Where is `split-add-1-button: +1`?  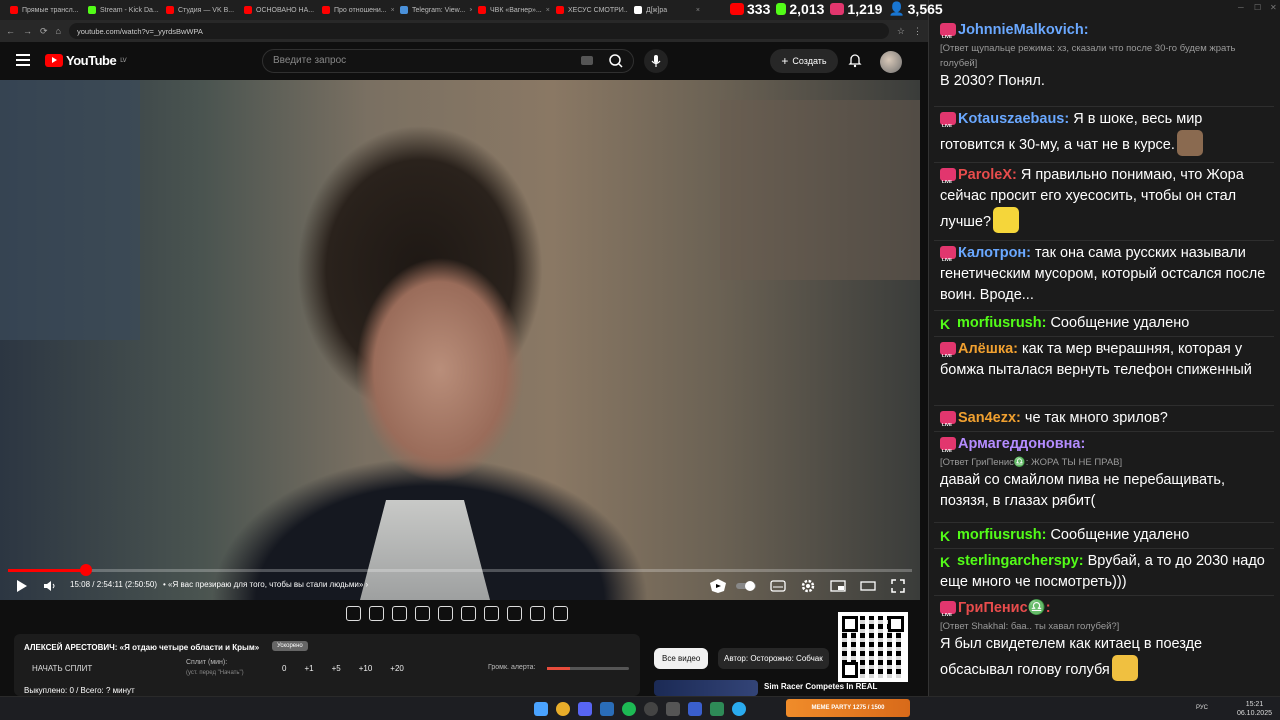 split-add-1-button: +1 is located at coordinates (308, 668).